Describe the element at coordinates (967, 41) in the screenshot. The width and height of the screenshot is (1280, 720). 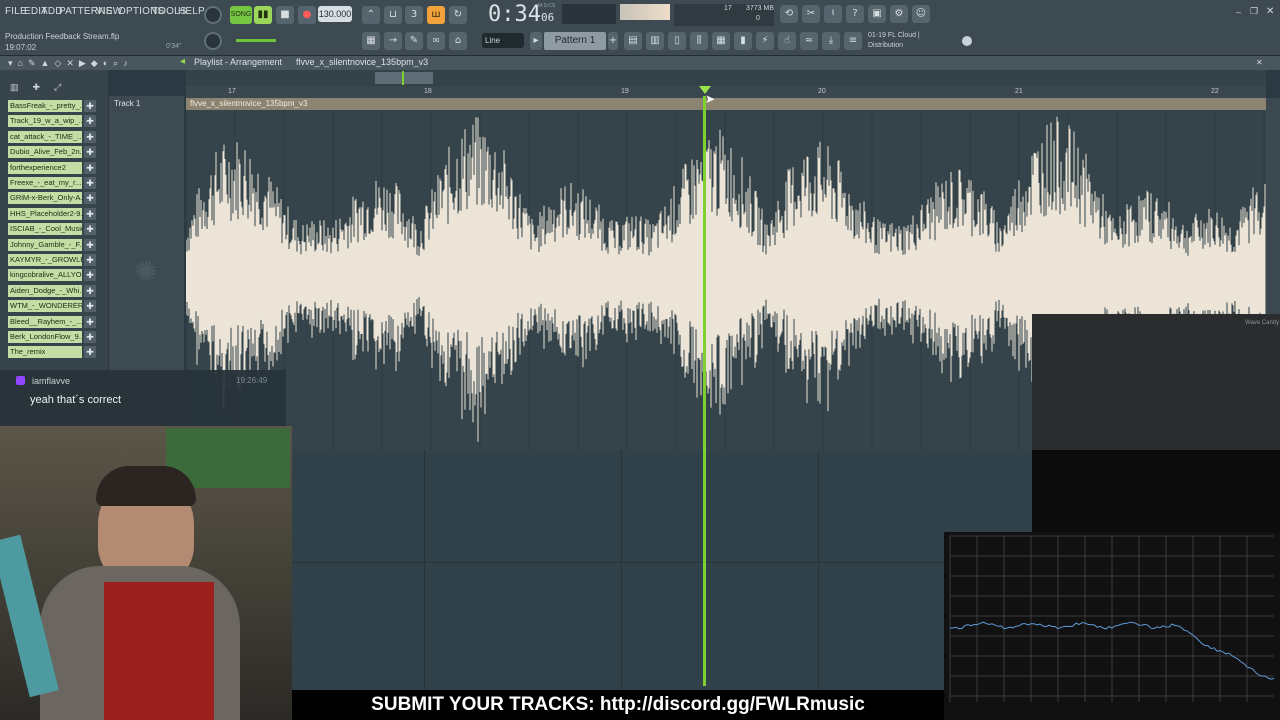
I see `globe-icon` at that location.